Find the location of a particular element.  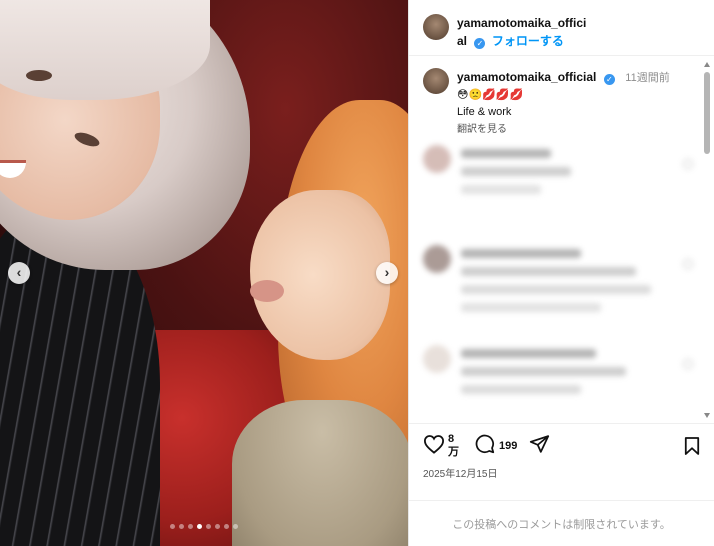

post-actions: 8 万 199 2025年12月15日 この投稿へのコメントは制限されています。 is located at coordinates (561, 477).